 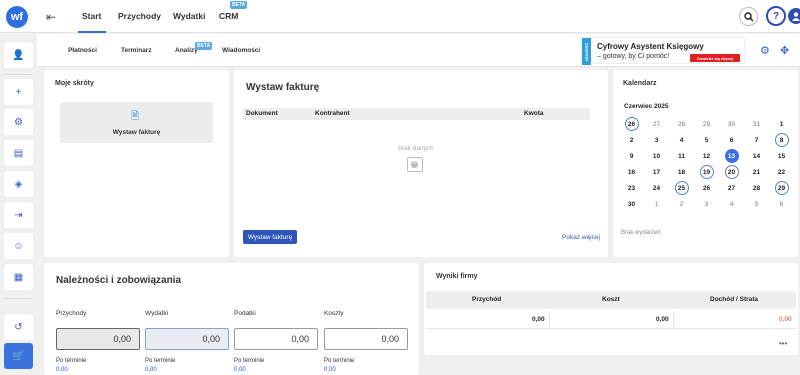 I want to click on search-icon, so click(x=748, y=16).